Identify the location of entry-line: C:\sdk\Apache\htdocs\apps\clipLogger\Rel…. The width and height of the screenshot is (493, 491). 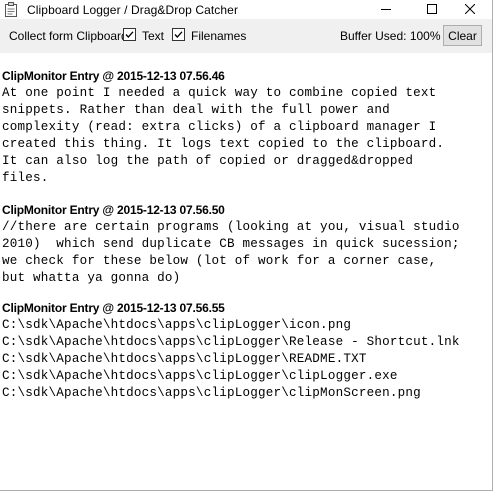
(231, 342).